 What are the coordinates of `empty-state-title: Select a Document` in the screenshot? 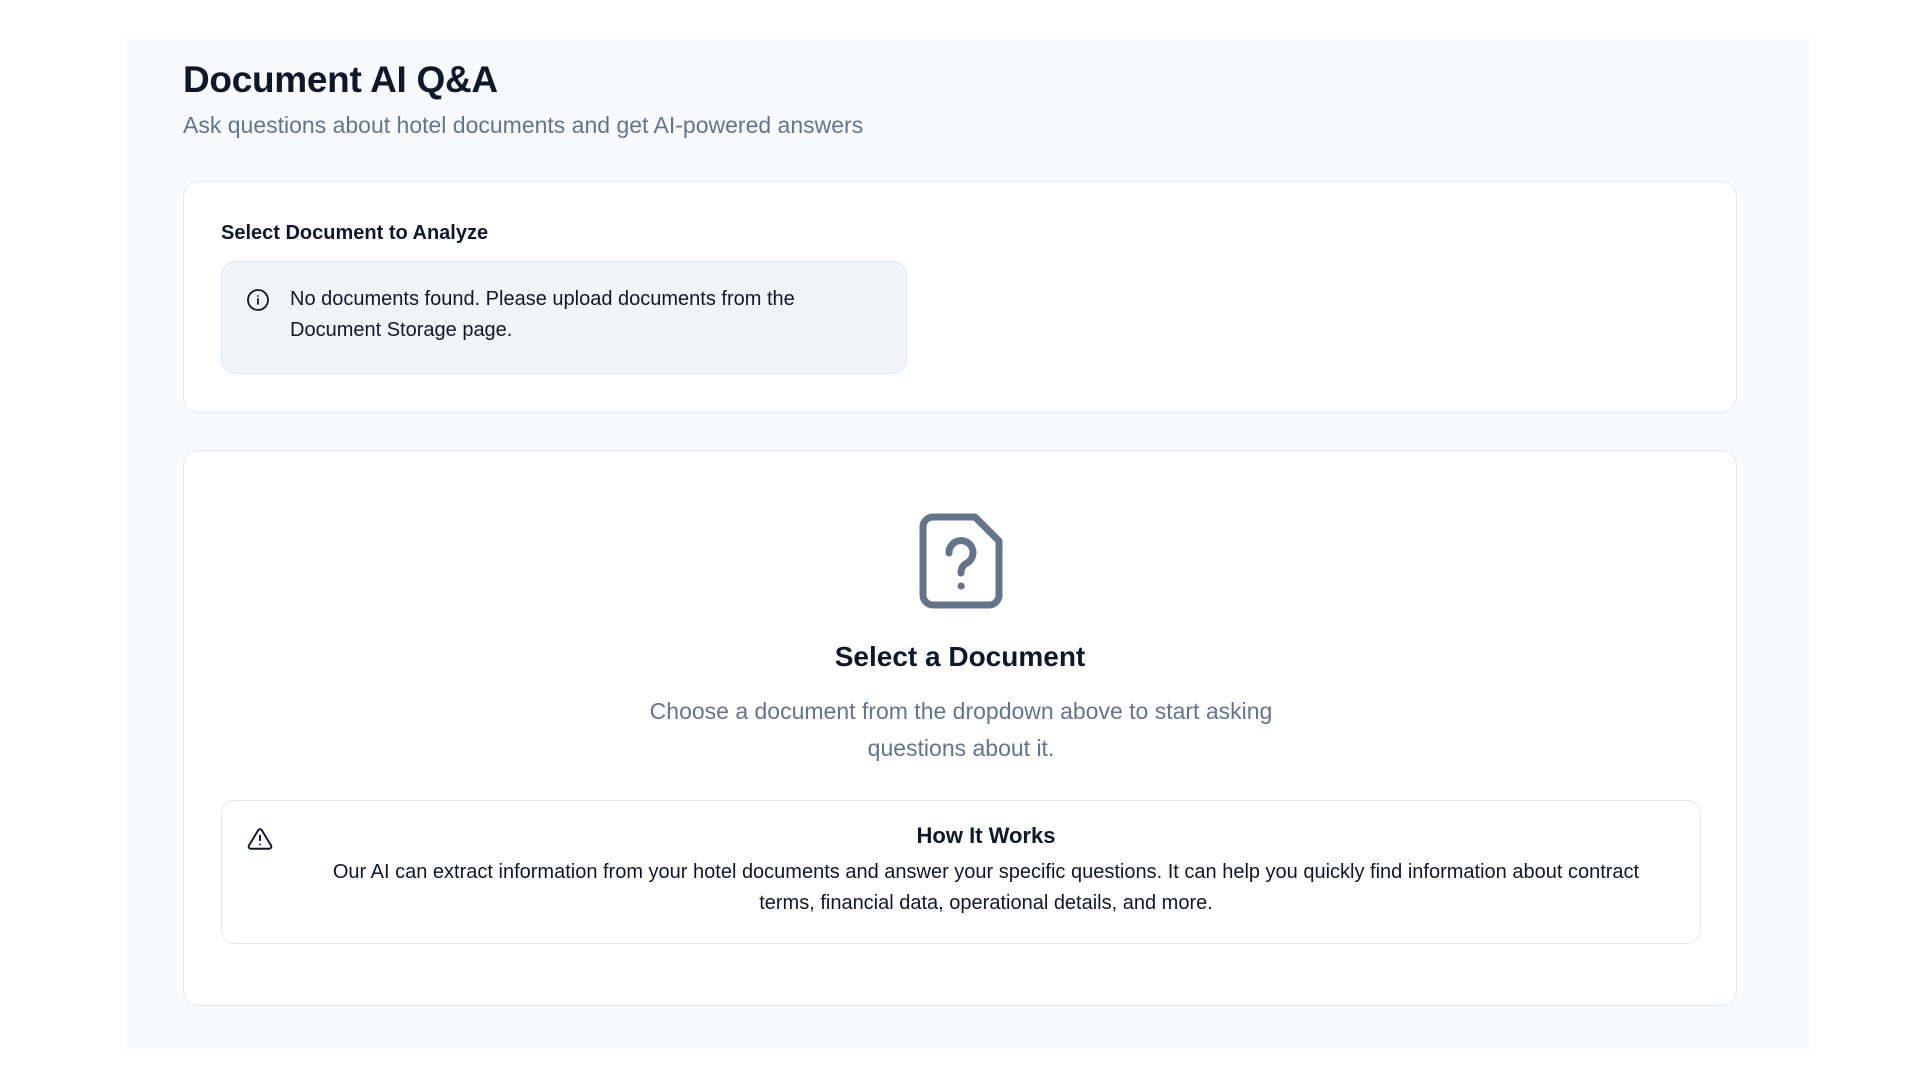 It's located at (960, 656).